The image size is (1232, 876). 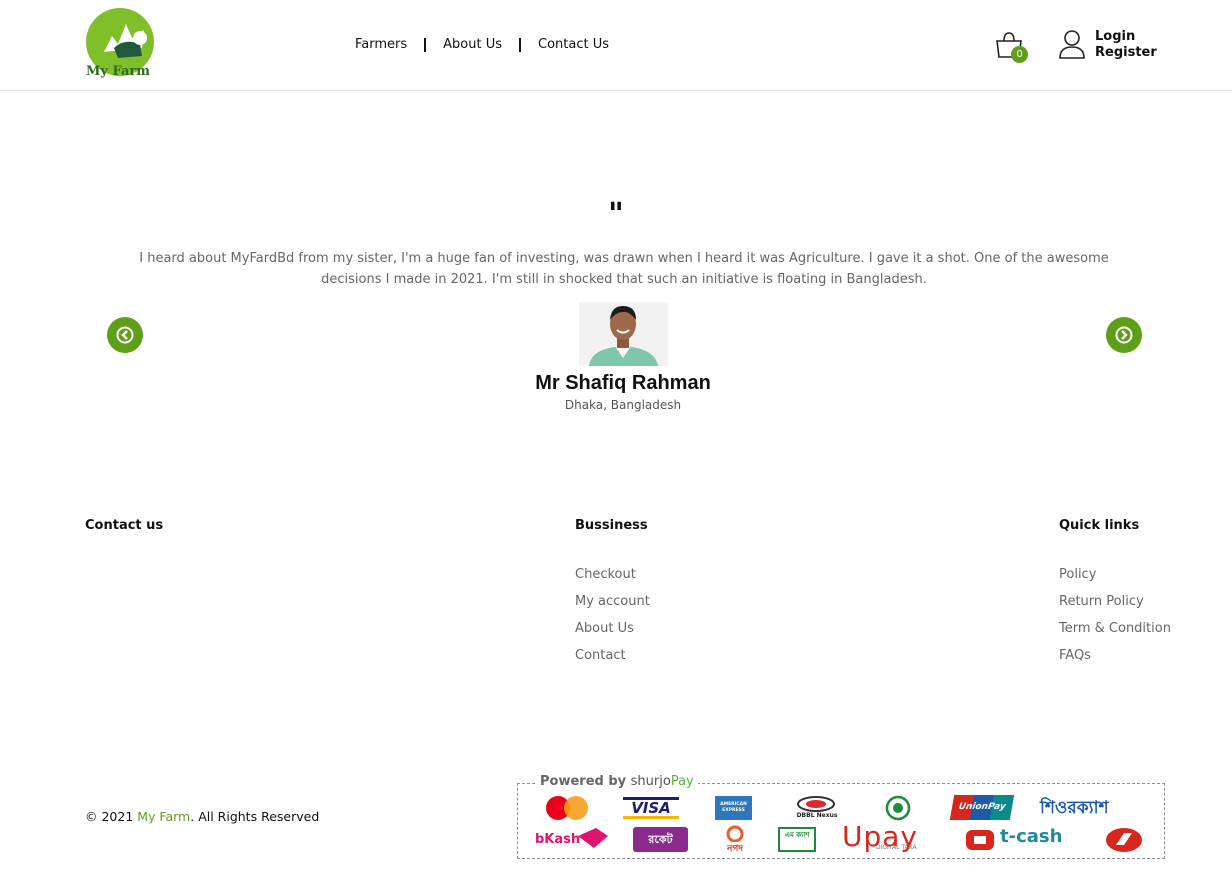 I want to click on footer-heading-business: Bussiness, so click(x=611, y=525).